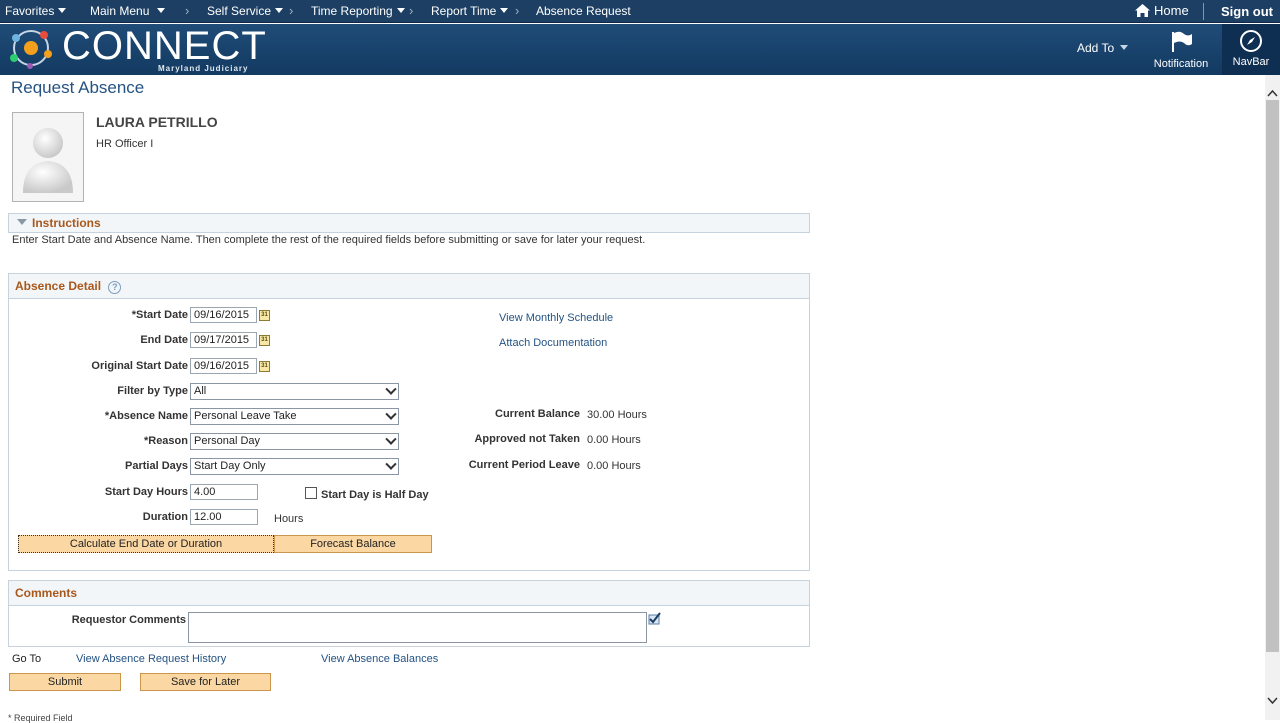  What do you see at coordinates (617, 415) in the screenshot?
I see `current-balance-value: 30.00 Hours` at bounding box center [617, 415].